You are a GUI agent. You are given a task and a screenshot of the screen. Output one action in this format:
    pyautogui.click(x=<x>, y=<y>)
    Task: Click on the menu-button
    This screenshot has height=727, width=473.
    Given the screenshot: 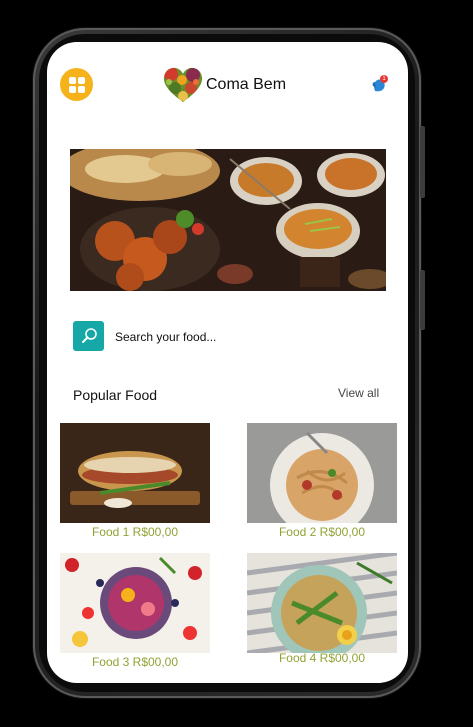 What is the action you would take?
    pyautogui.click(x=76, y=84)
    